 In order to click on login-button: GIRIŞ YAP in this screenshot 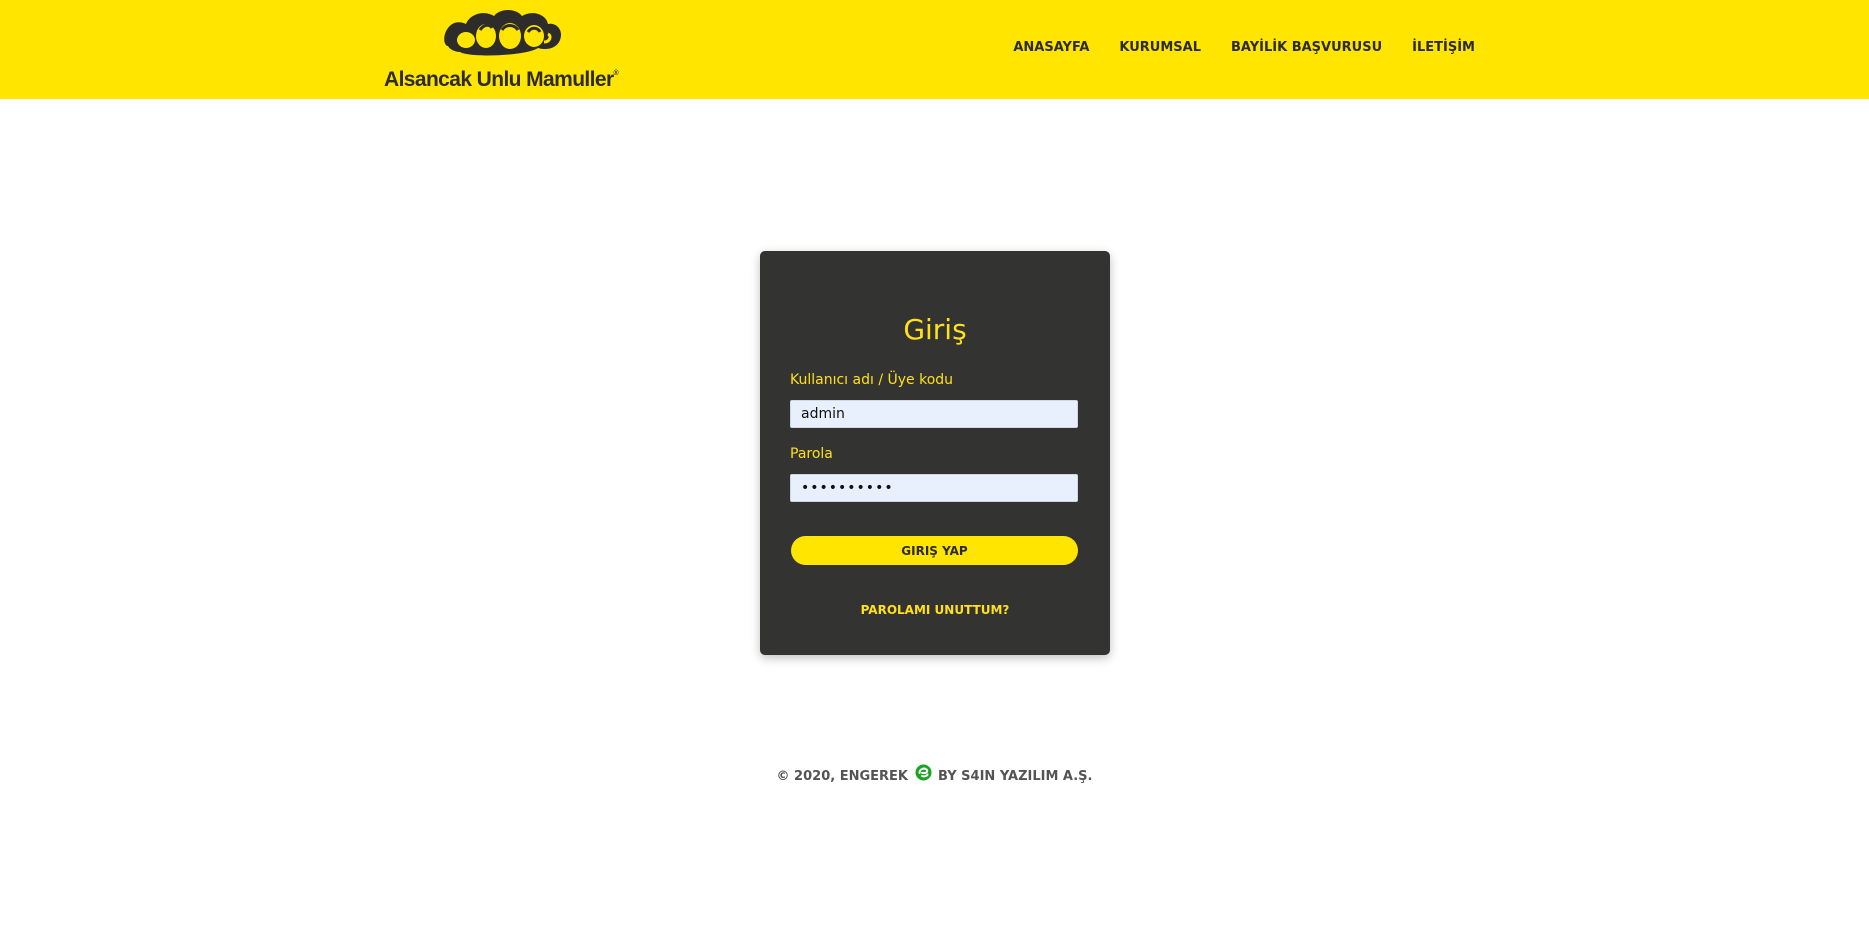, I will do `click(934, 550)`.